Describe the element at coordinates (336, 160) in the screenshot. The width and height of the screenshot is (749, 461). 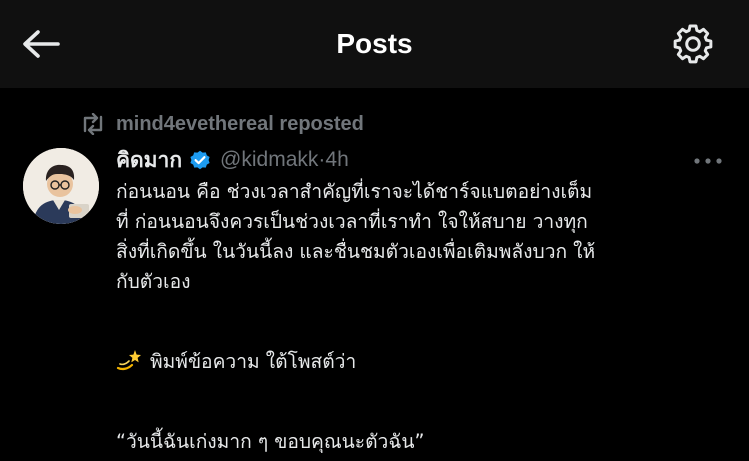
I see `post-time: 4h` at that location.